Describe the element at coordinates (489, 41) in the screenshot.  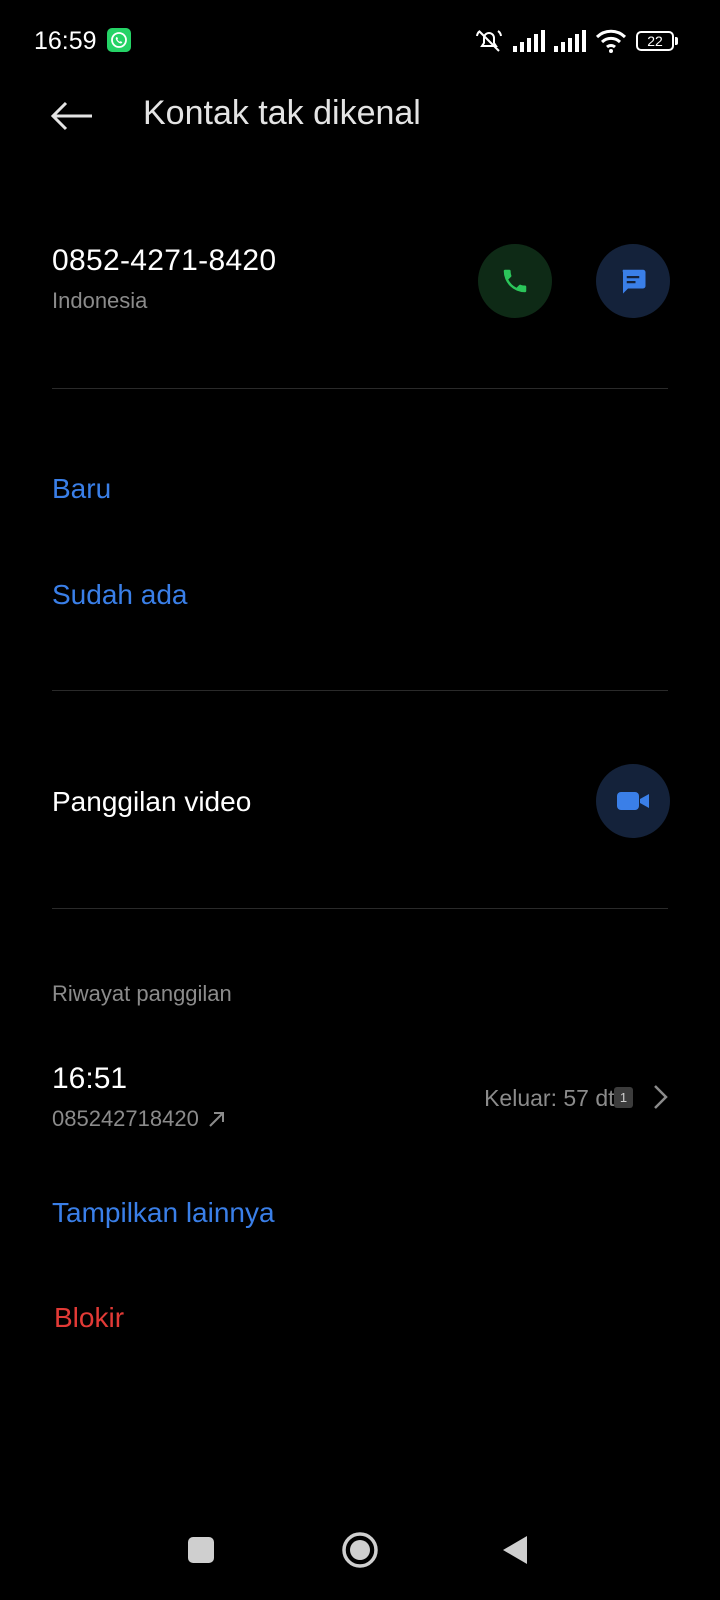
I see `mute-icon` at that location.